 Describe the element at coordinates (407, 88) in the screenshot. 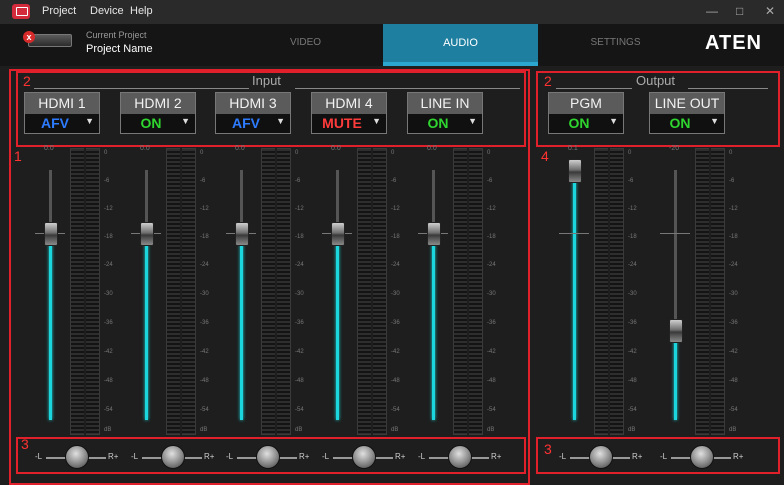

I see `input-title-line-right` at that location.